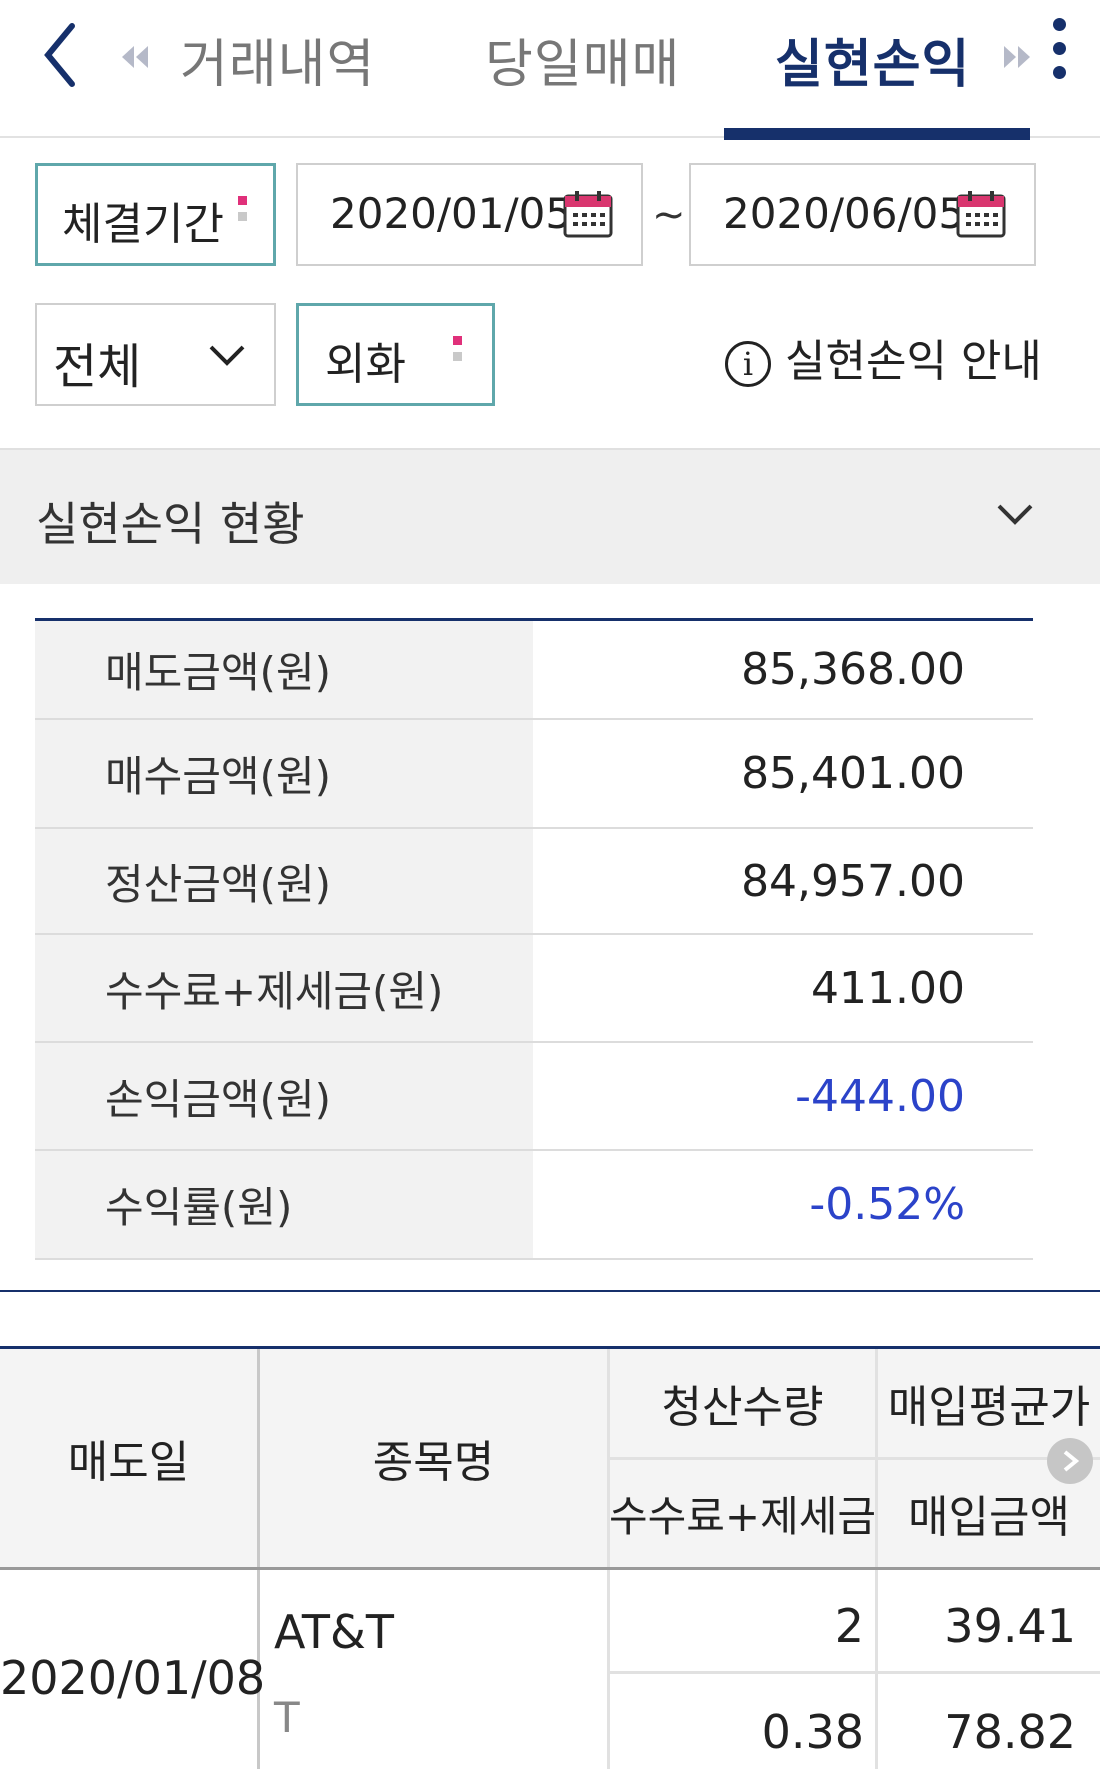 The width and height of the screenshot is (1100, 1769). What do you see at coordinates (284, 773) in the screenshot?
I see `row-label: 매수금액(원)` at bounding box center [284, 773].